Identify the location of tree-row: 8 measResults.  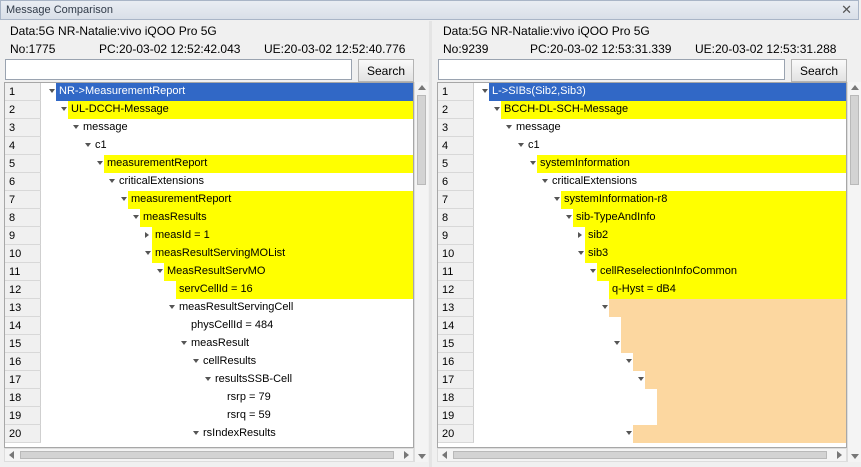
(209, 218).